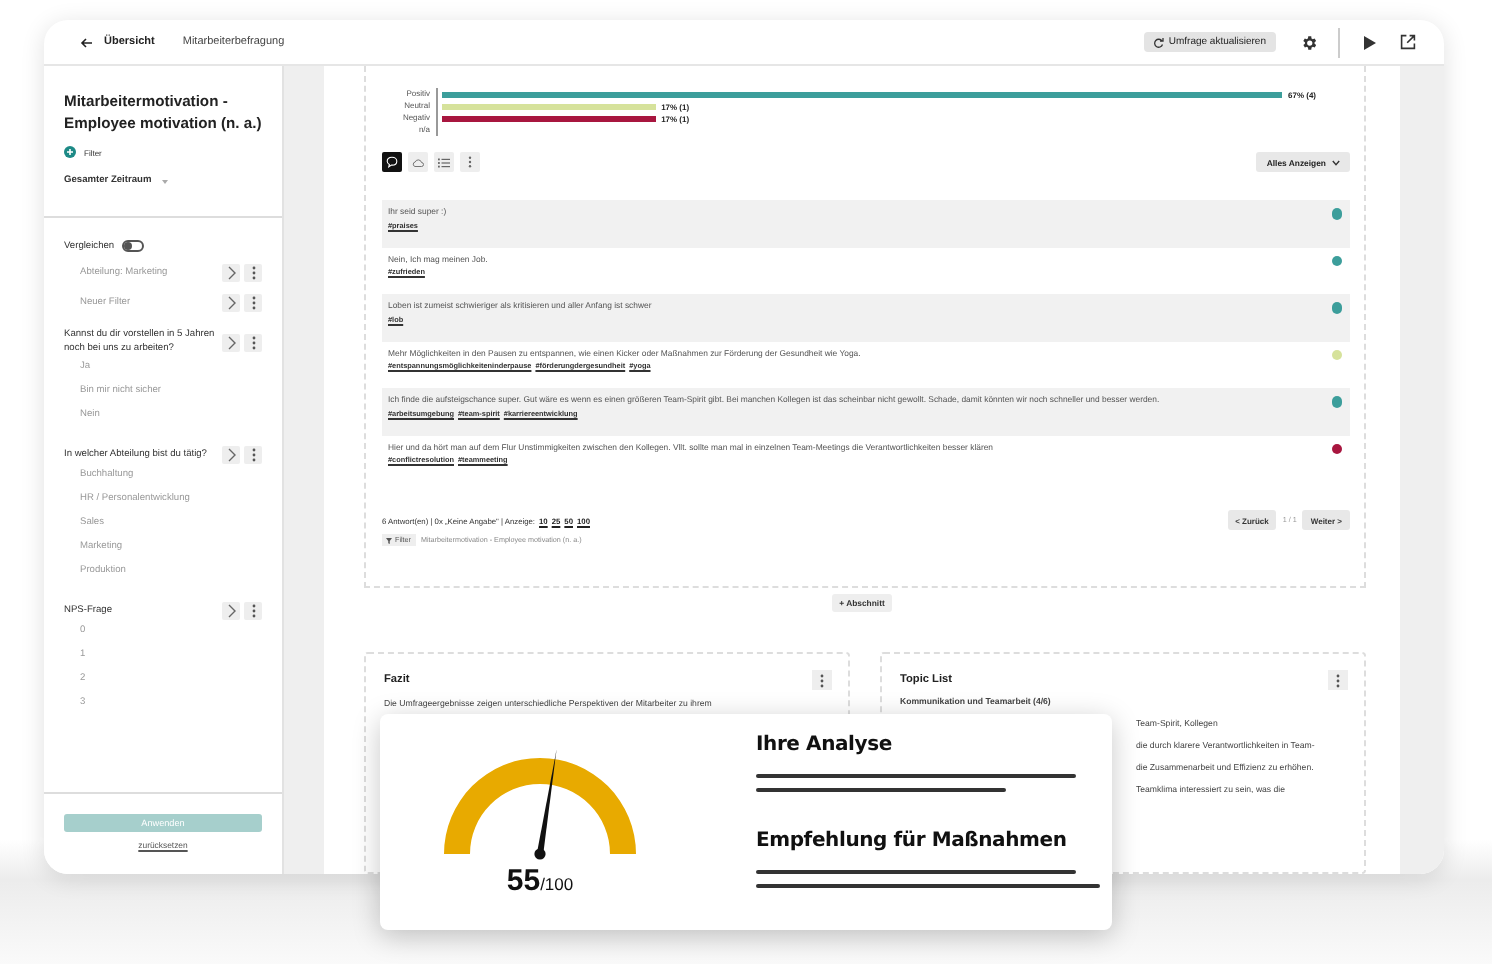 The height and width of the screenshot is (964, 1492). I want to click on external-link-icon, so click(1408, 42).